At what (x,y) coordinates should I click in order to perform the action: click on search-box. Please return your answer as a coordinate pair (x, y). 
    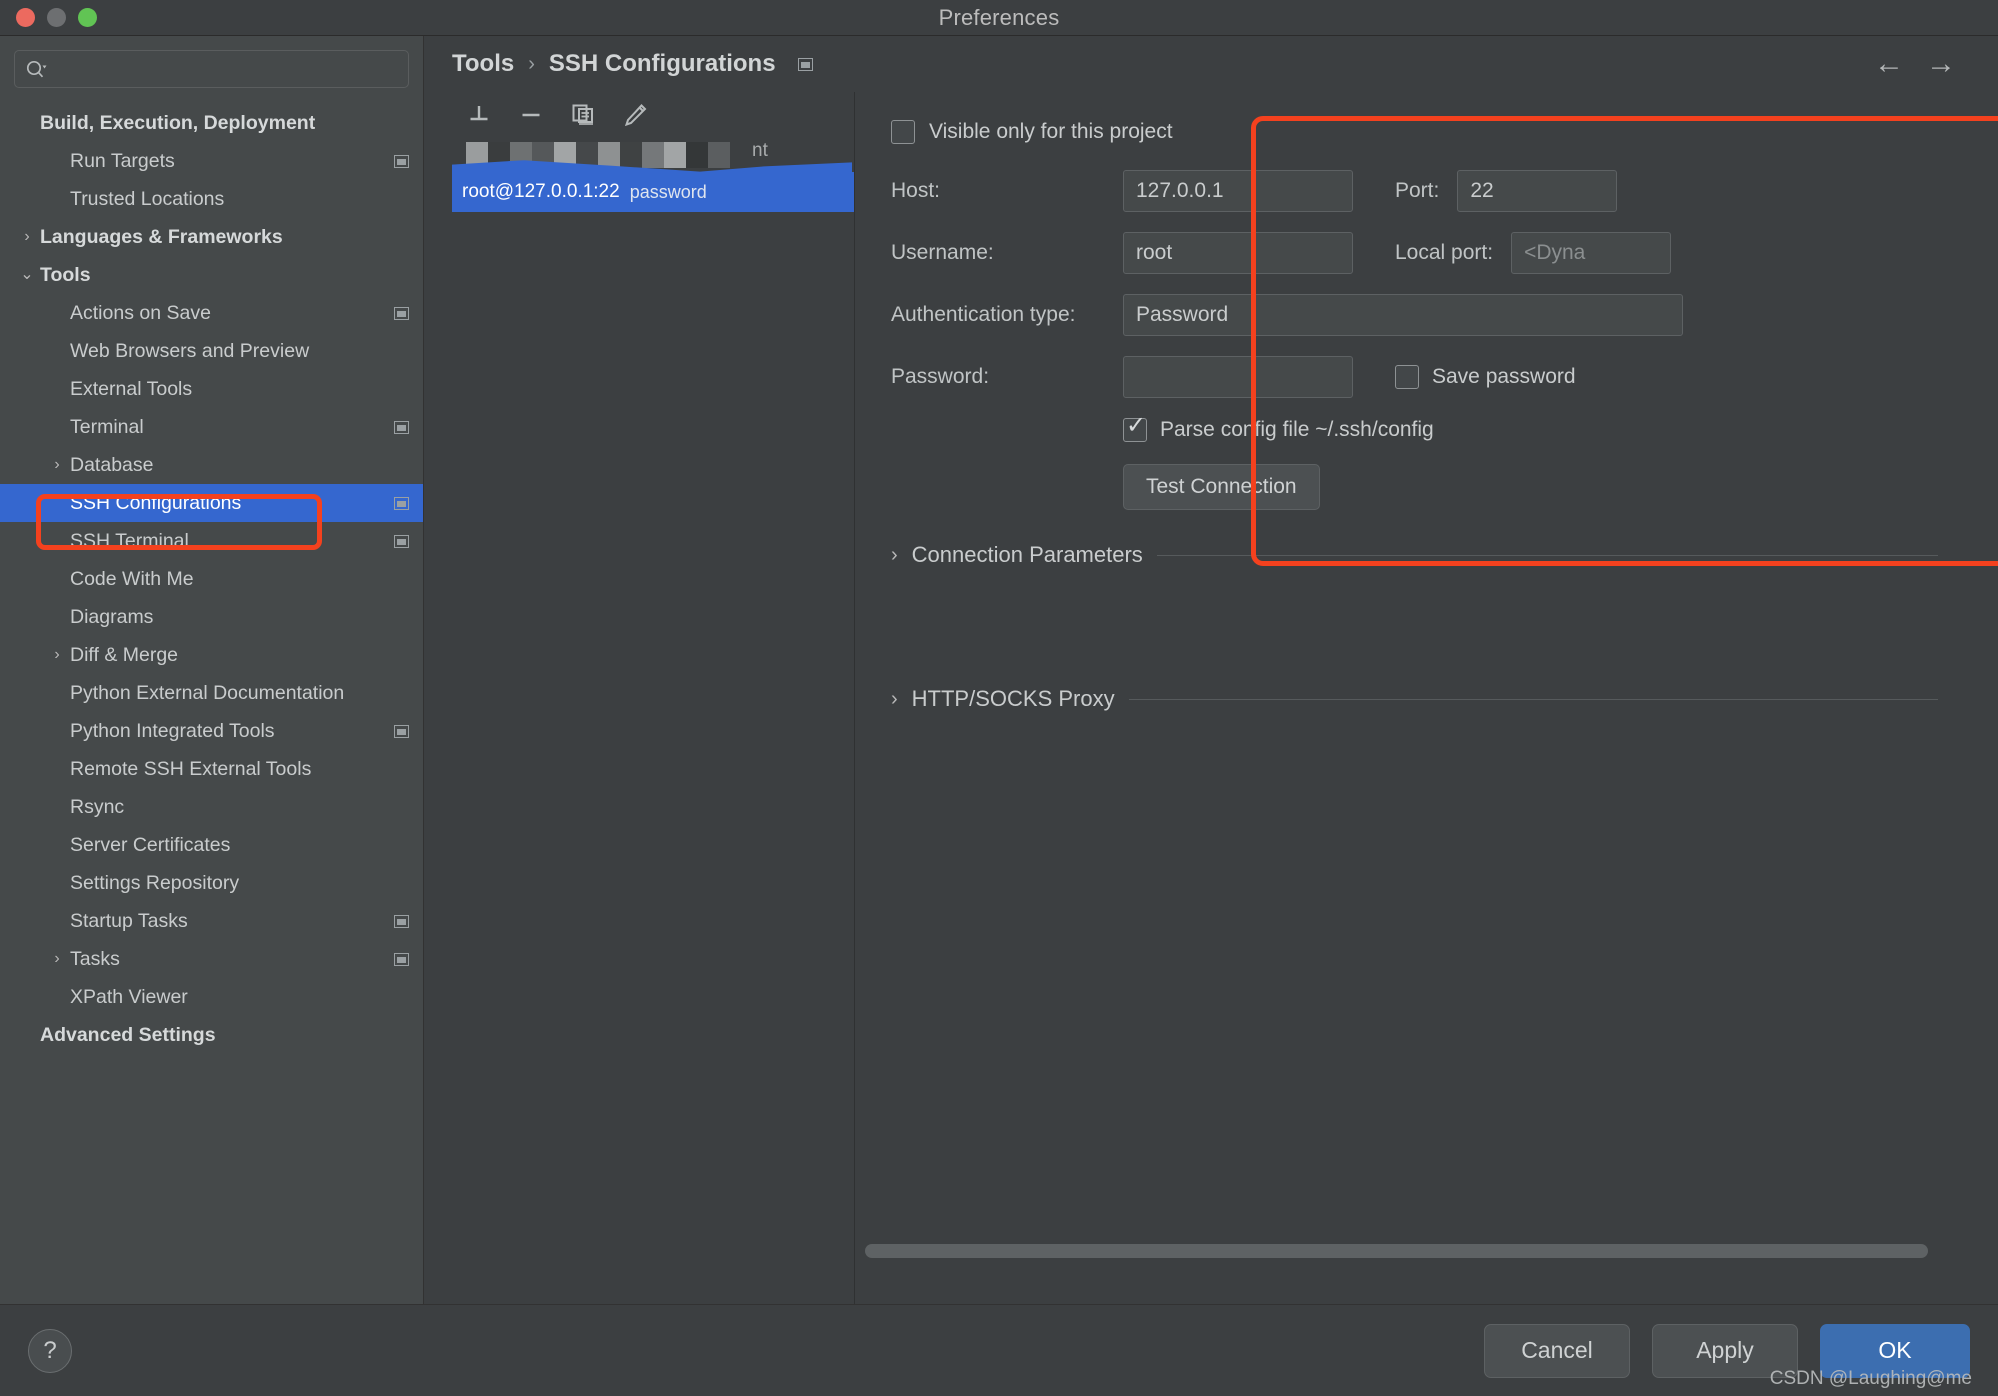
    Looking at the image, I should click on (211, 69).